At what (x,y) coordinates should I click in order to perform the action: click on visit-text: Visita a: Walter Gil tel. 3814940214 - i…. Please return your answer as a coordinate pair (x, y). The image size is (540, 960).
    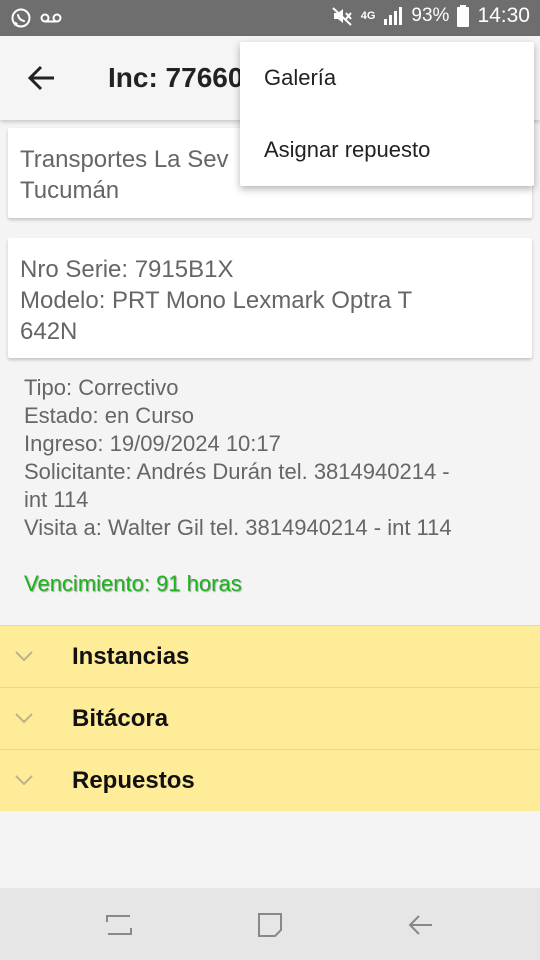
    Looking at the image, I should click on (238, 527).